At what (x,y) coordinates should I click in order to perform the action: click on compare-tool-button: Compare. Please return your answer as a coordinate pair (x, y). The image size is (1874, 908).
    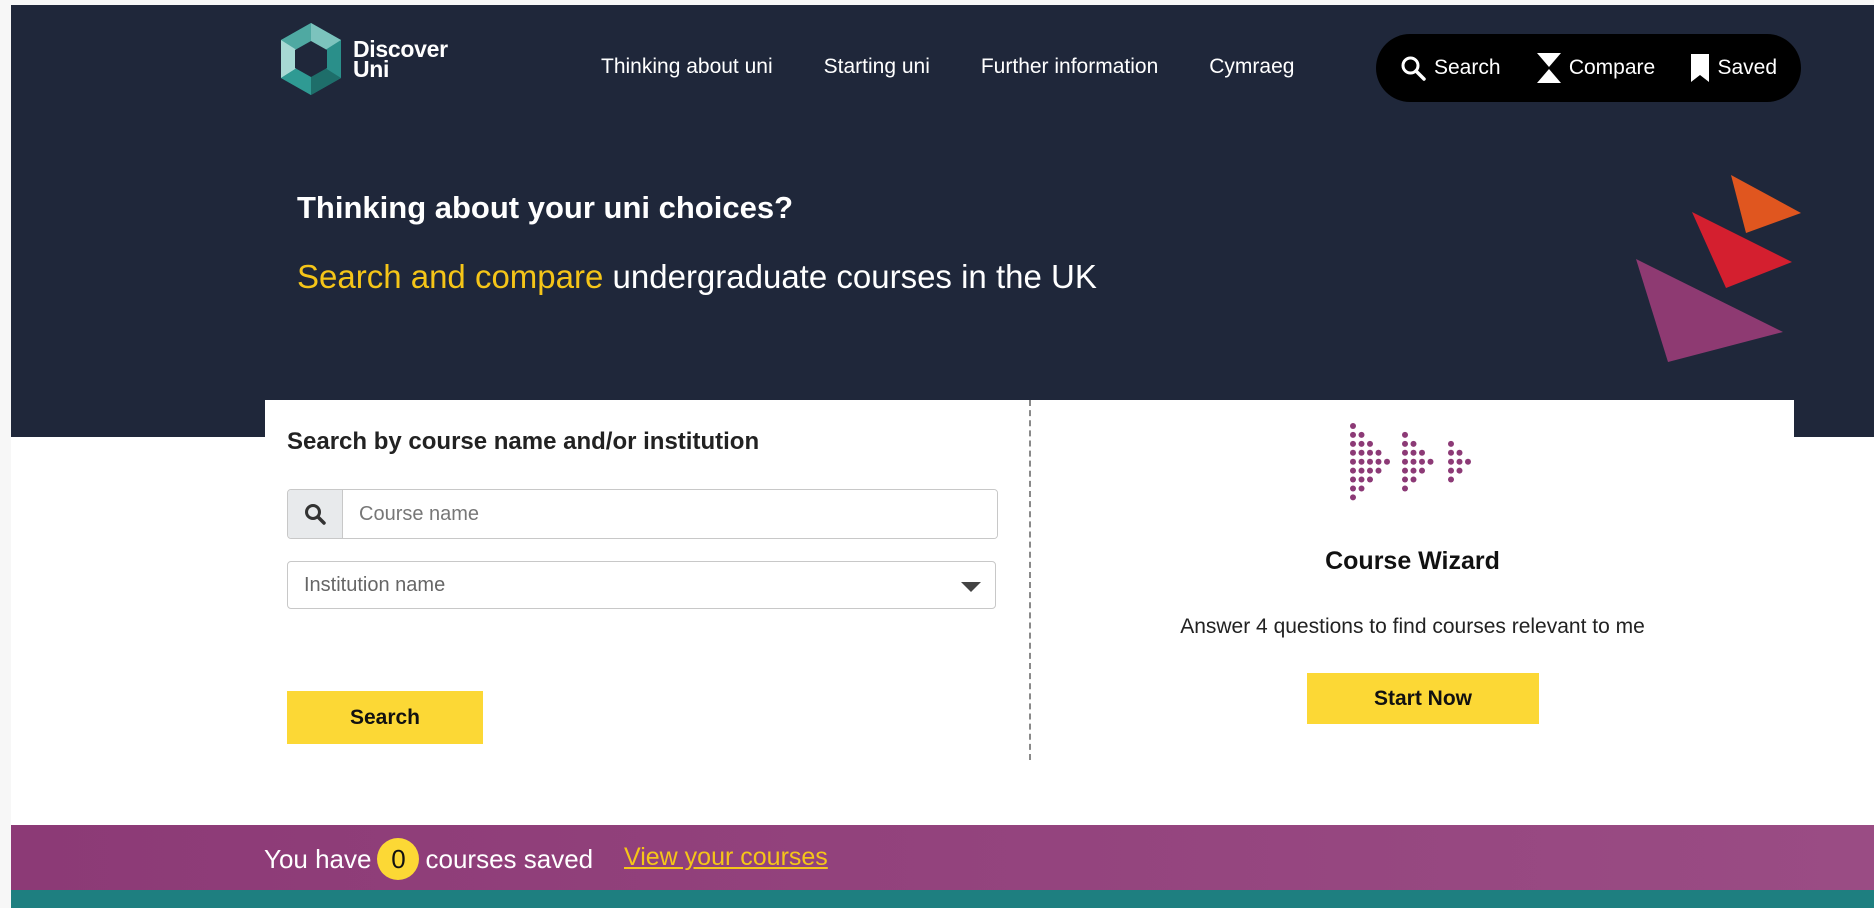
    Looking at the image, I should click on (1596, 68).